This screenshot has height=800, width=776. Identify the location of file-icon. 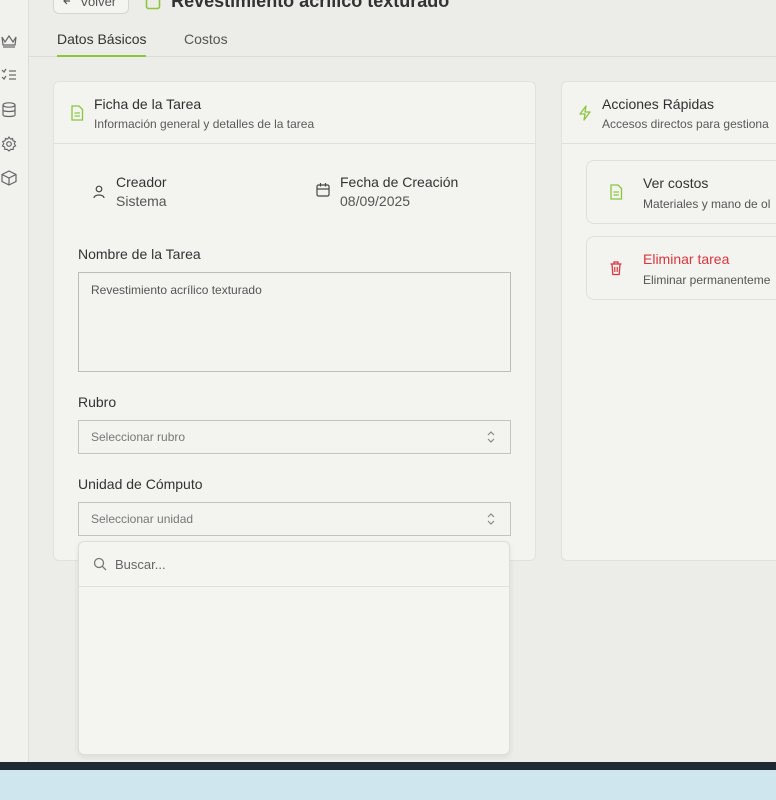
(153, 5).